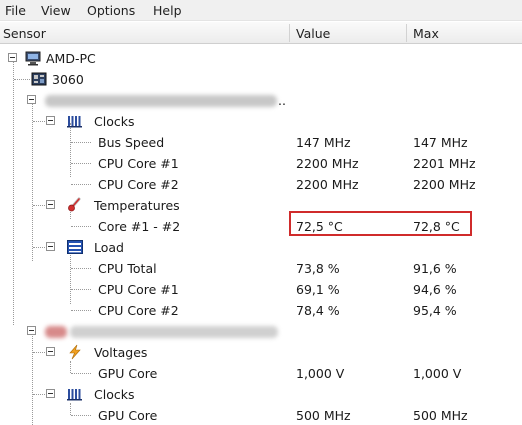  Describe the element at coordinates (444, 163) in the screenshot. I see `sensor-max: 2201 MHz` at that location.